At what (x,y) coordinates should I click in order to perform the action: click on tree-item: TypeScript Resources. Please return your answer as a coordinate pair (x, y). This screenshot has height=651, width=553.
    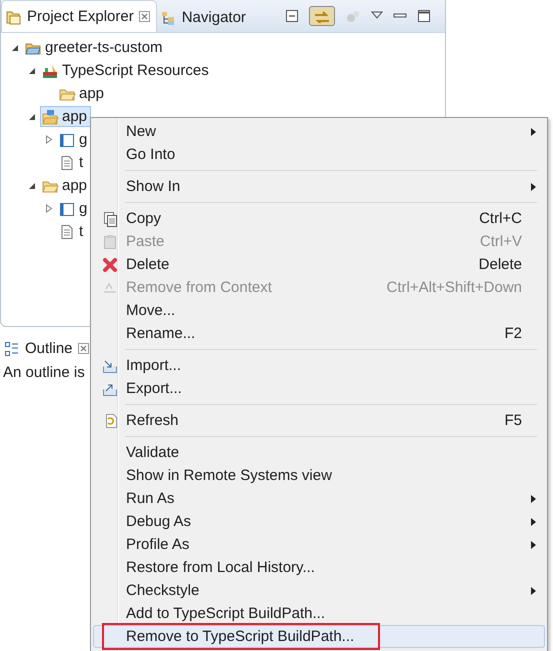
    Looking at the image, I should click on (126, 70).